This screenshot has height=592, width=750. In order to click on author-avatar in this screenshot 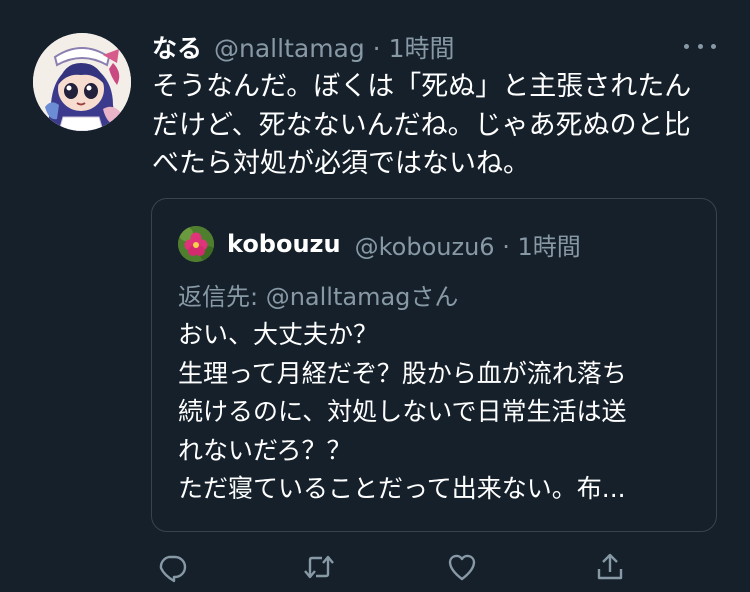, I will do `click(82, 82)`.